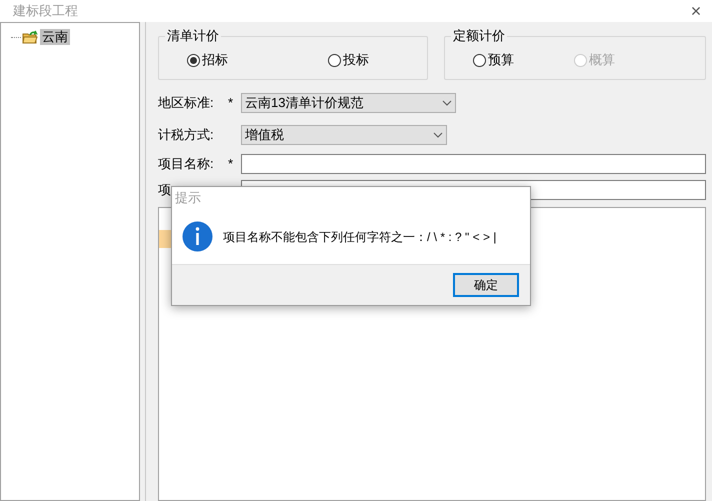 This screenshot has width=712, height=501. I want to click on window-title: 建标段工程, so click(45, 11).